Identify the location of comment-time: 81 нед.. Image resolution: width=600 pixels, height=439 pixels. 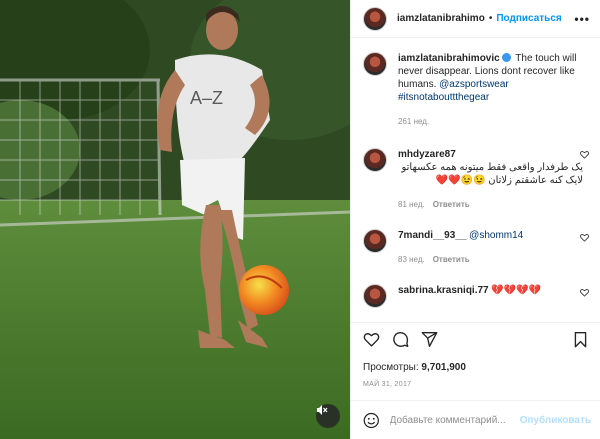
(411, 204).